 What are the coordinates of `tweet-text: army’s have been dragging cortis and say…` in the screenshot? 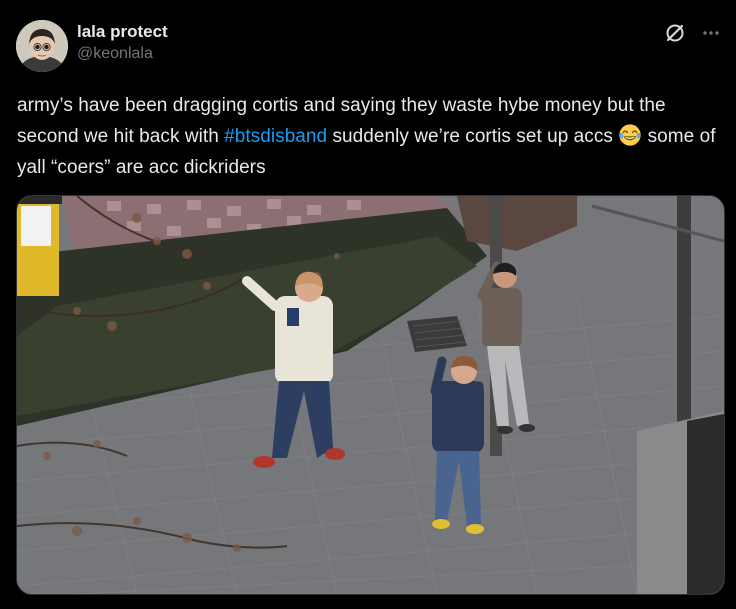 It's located at (369, 136).